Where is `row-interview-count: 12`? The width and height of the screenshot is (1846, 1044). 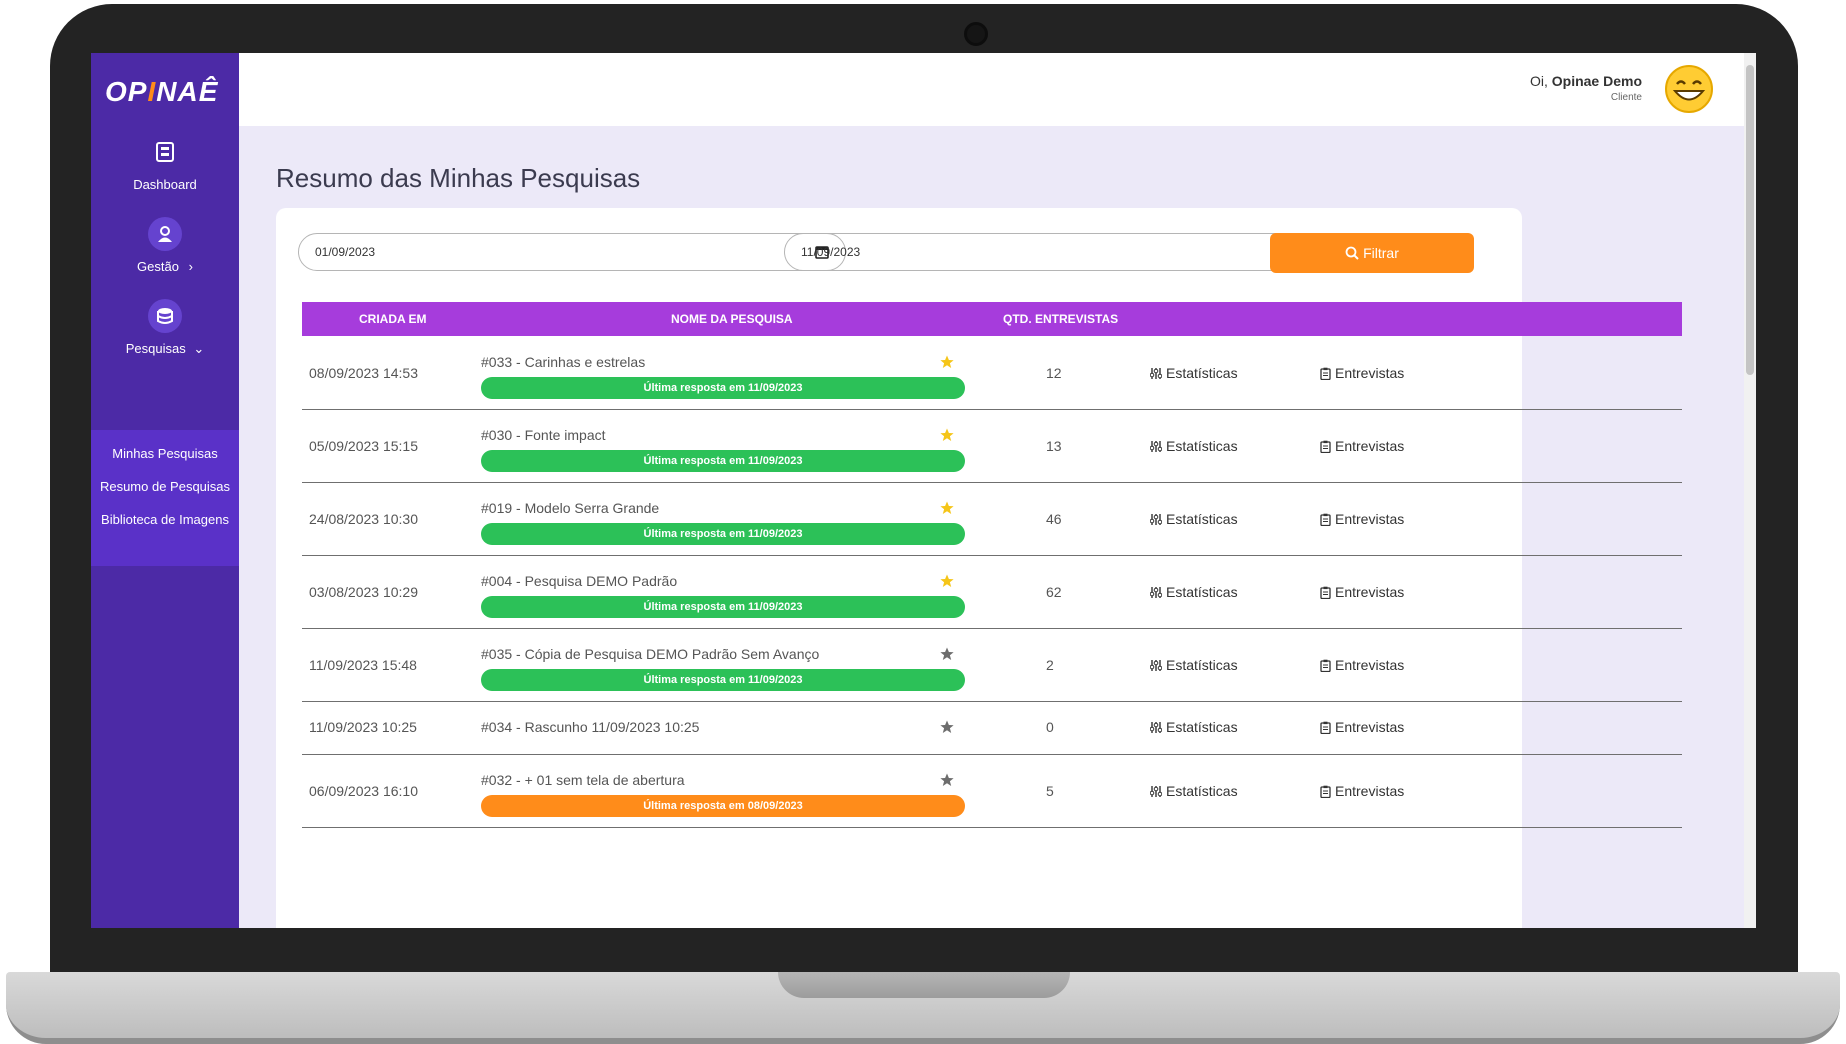 row-interview-count: 12 is located at coordinates (1054, 373).